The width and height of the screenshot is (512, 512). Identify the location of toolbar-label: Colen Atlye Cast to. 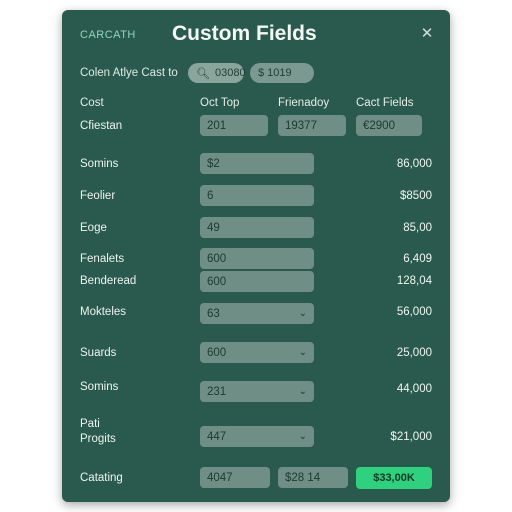
(129, 73).